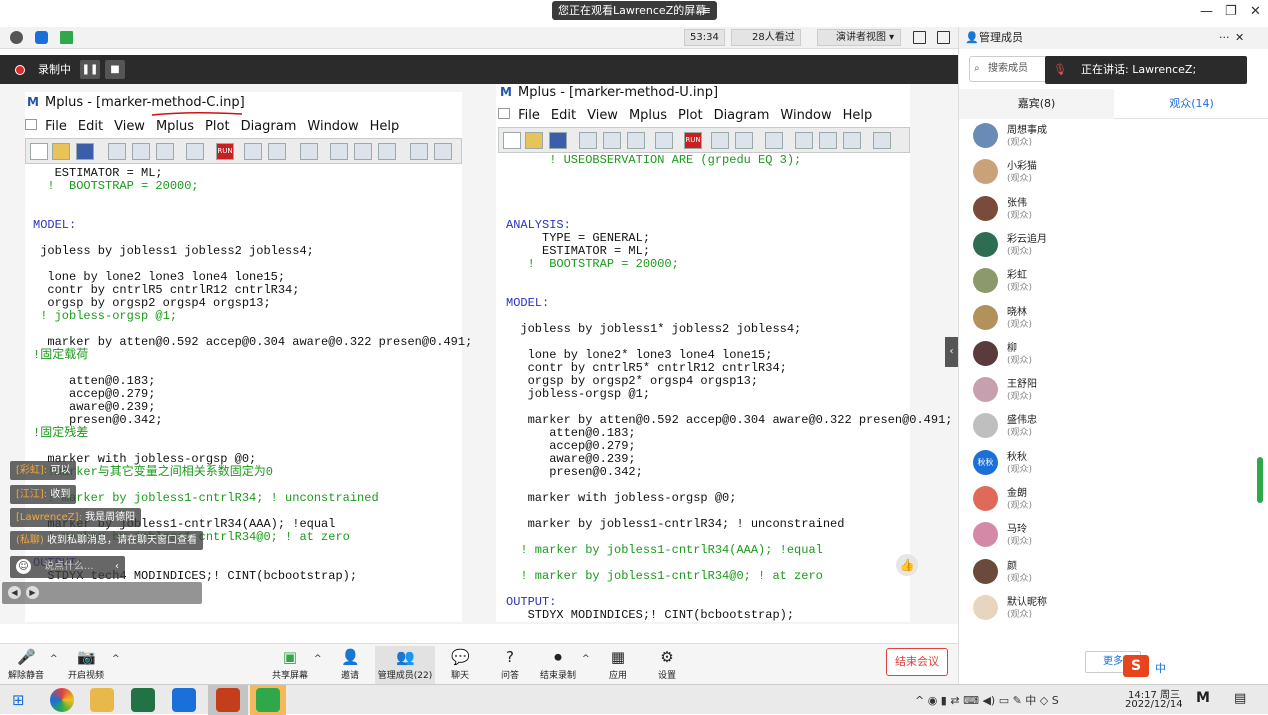 The height and width of the screenshot is (715, 1268). What do you see at coordinates (290, 665) in the screenshot?
I see `share-screen-button: ▣ 共享屏幕` at bounding box center [290, 665].